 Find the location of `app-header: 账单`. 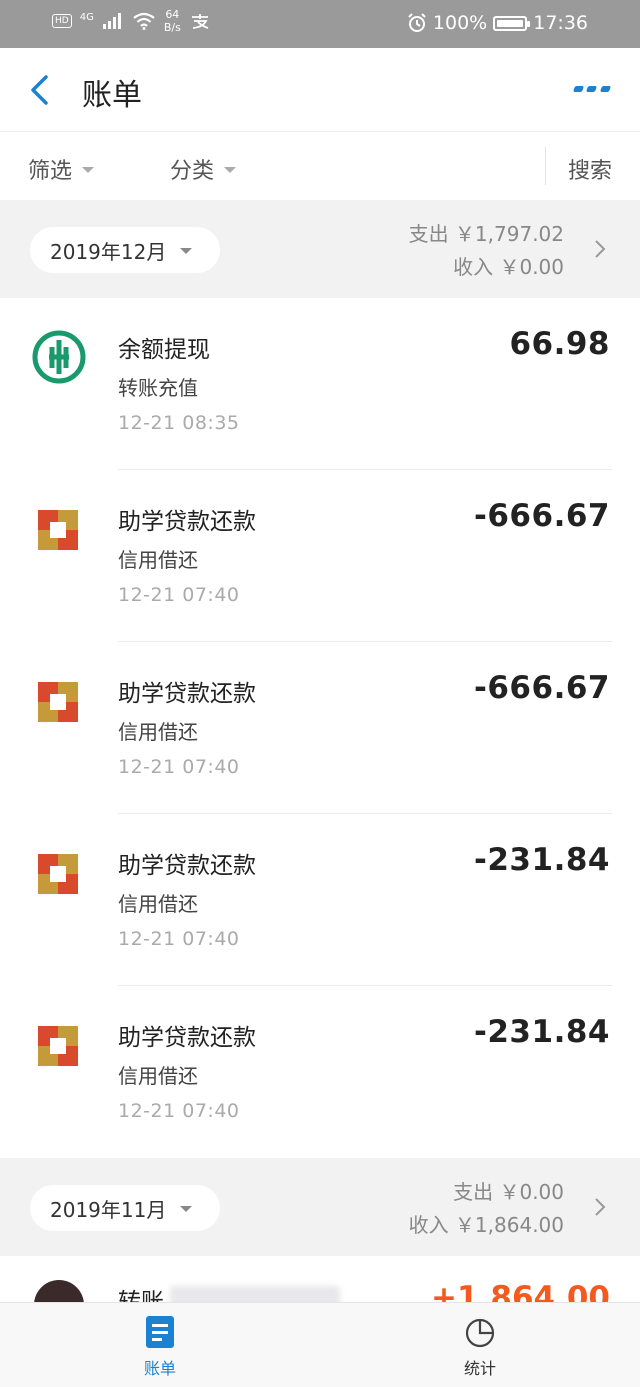

app-header: 账单 is located at coordinates (320, 90).